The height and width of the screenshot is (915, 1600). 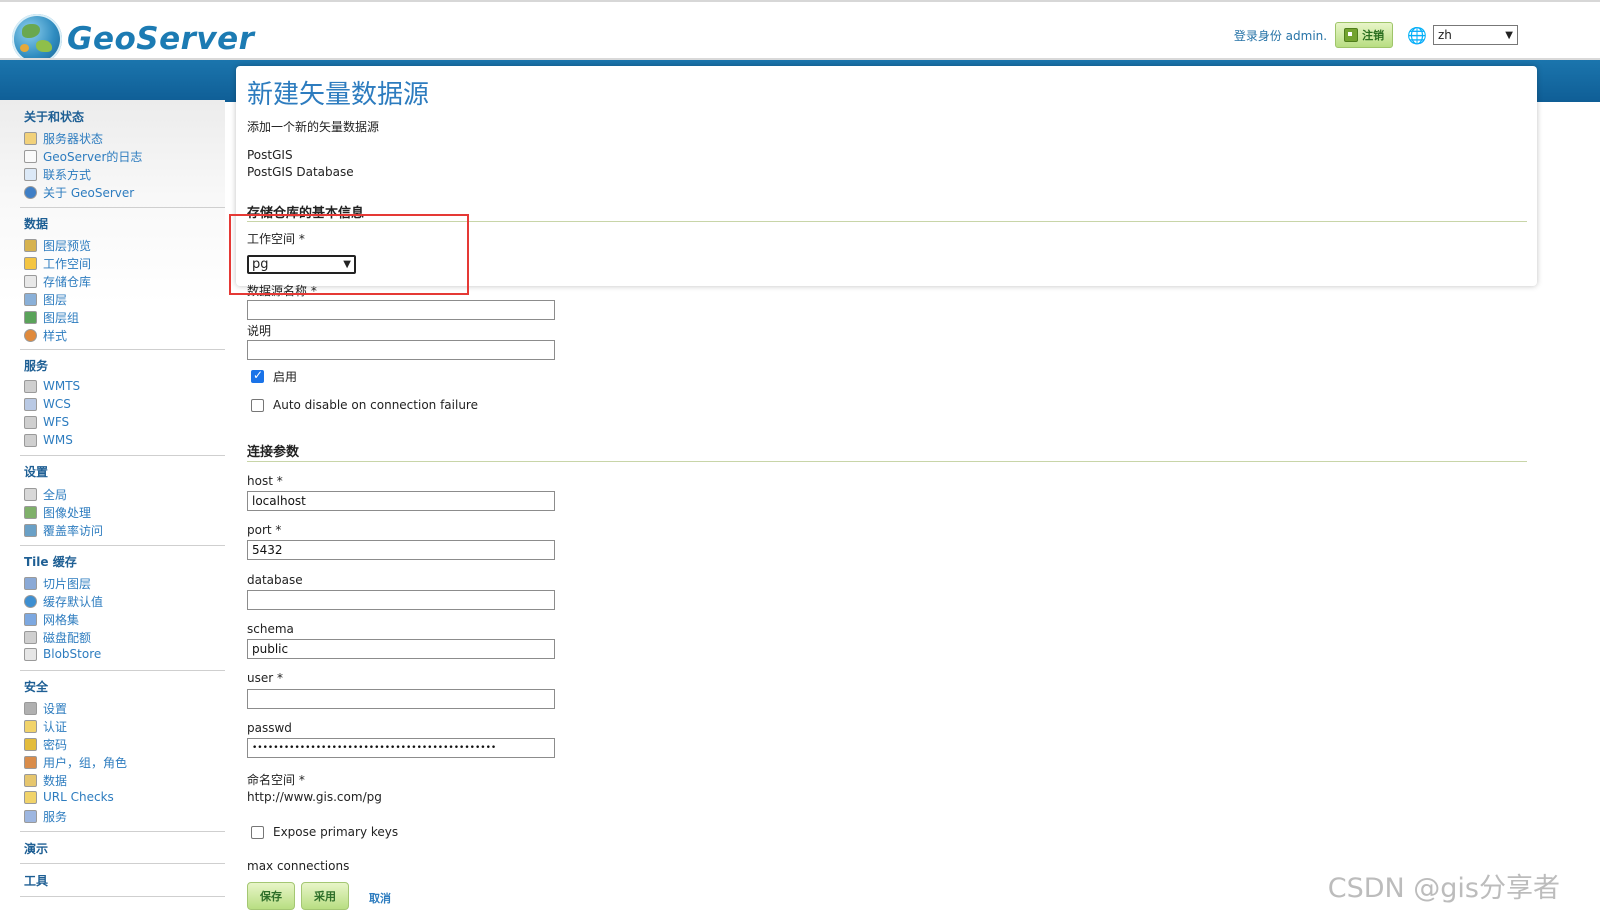 I want to click on sidebar-section-settings: 设置, so click(x=36, y=472).